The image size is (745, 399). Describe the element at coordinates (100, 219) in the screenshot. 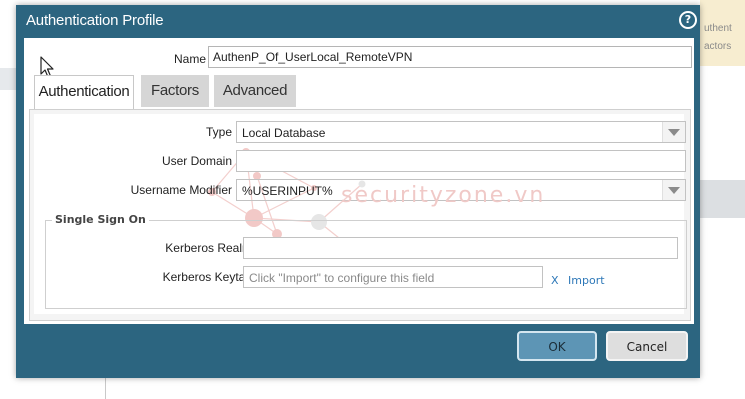

I see `single-sign-on-legend: Single Sign On` at that location.